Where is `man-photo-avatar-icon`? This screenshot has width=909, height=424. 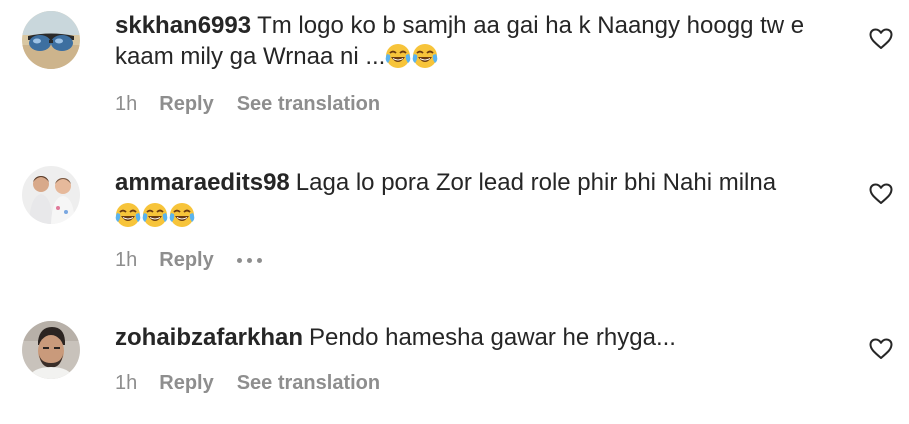
man-photo-avatar-icon is located at coordinates (51, 350).